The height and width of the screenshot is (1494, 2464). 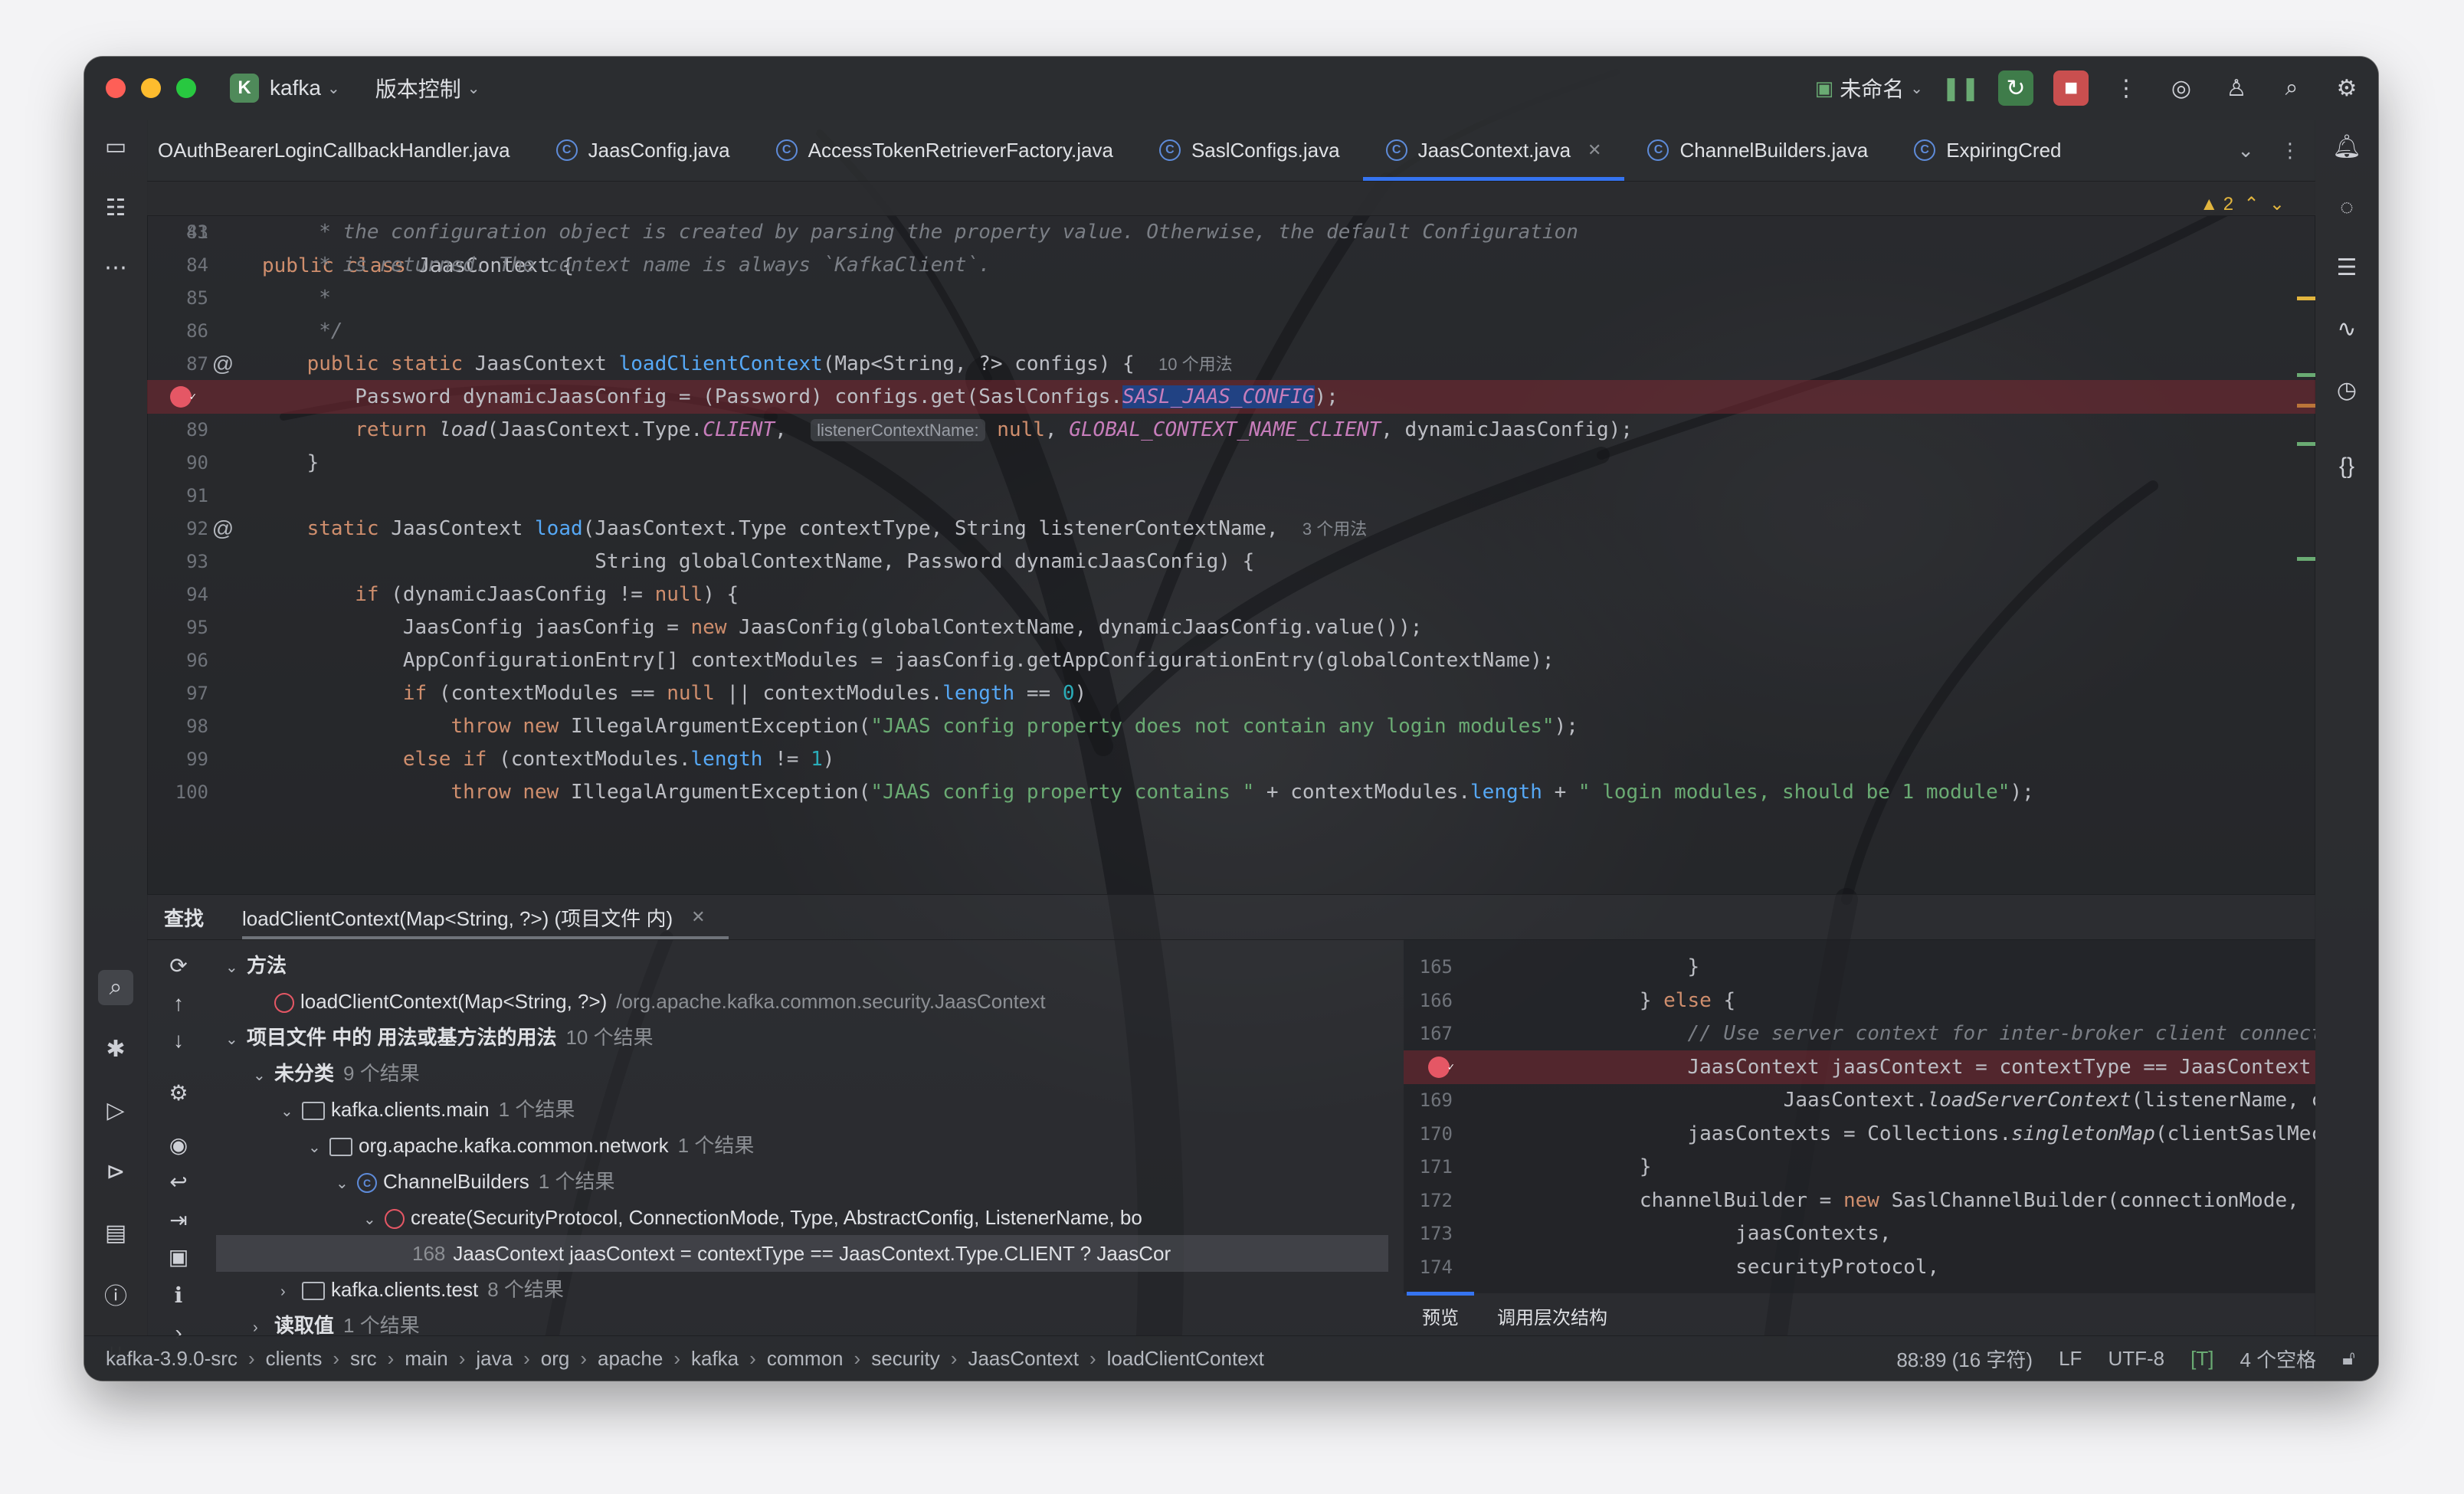 What do you see at coordinates (802, 1145) in the screenshot?
I see `tree-row: ⌄ org.apache.kafka.common.network 1 个结果` at bounding box center [802, 1145].